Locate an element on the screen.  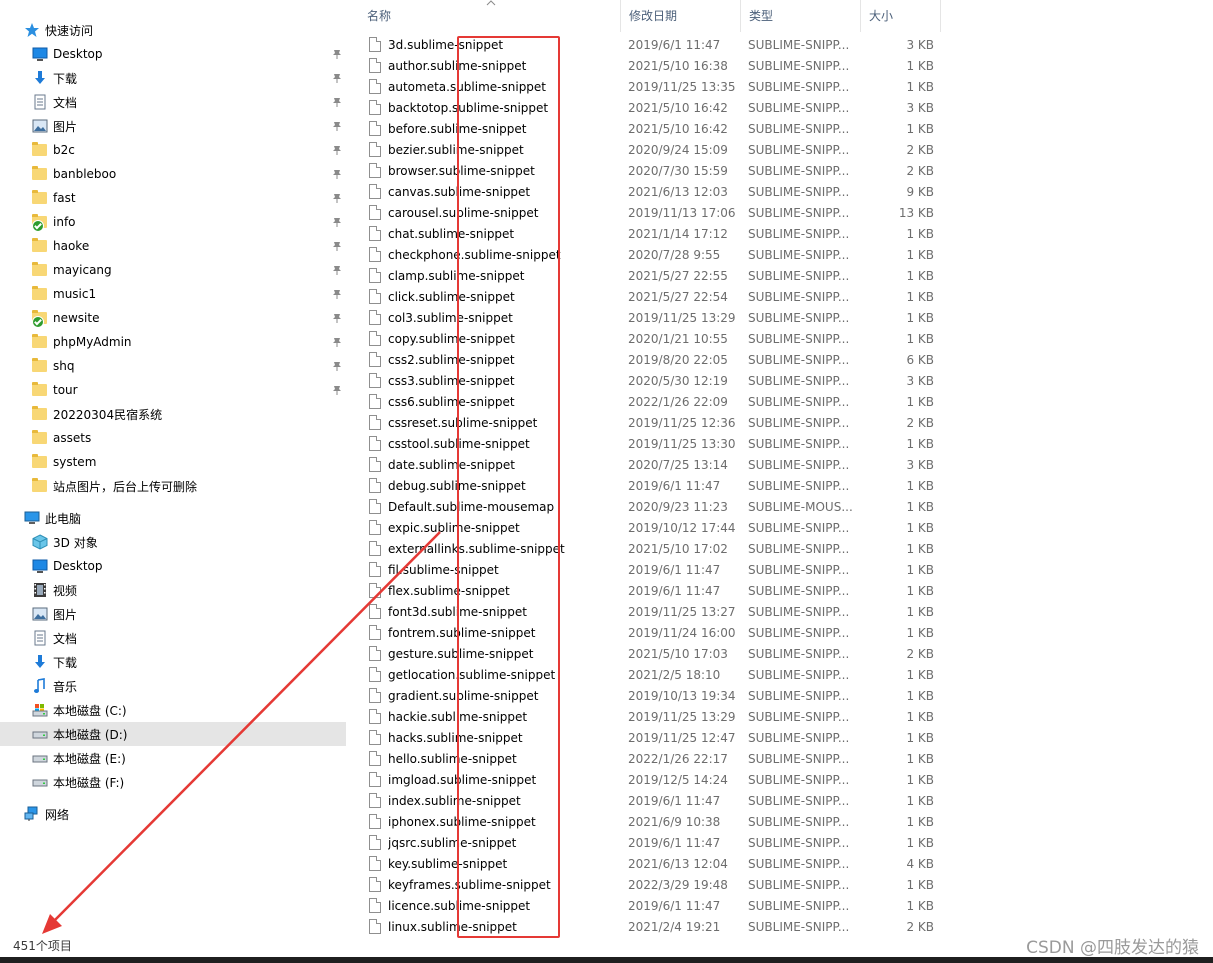
sidebar-item: 本地磁盘 (F:) is located at coordinates (173, 782).